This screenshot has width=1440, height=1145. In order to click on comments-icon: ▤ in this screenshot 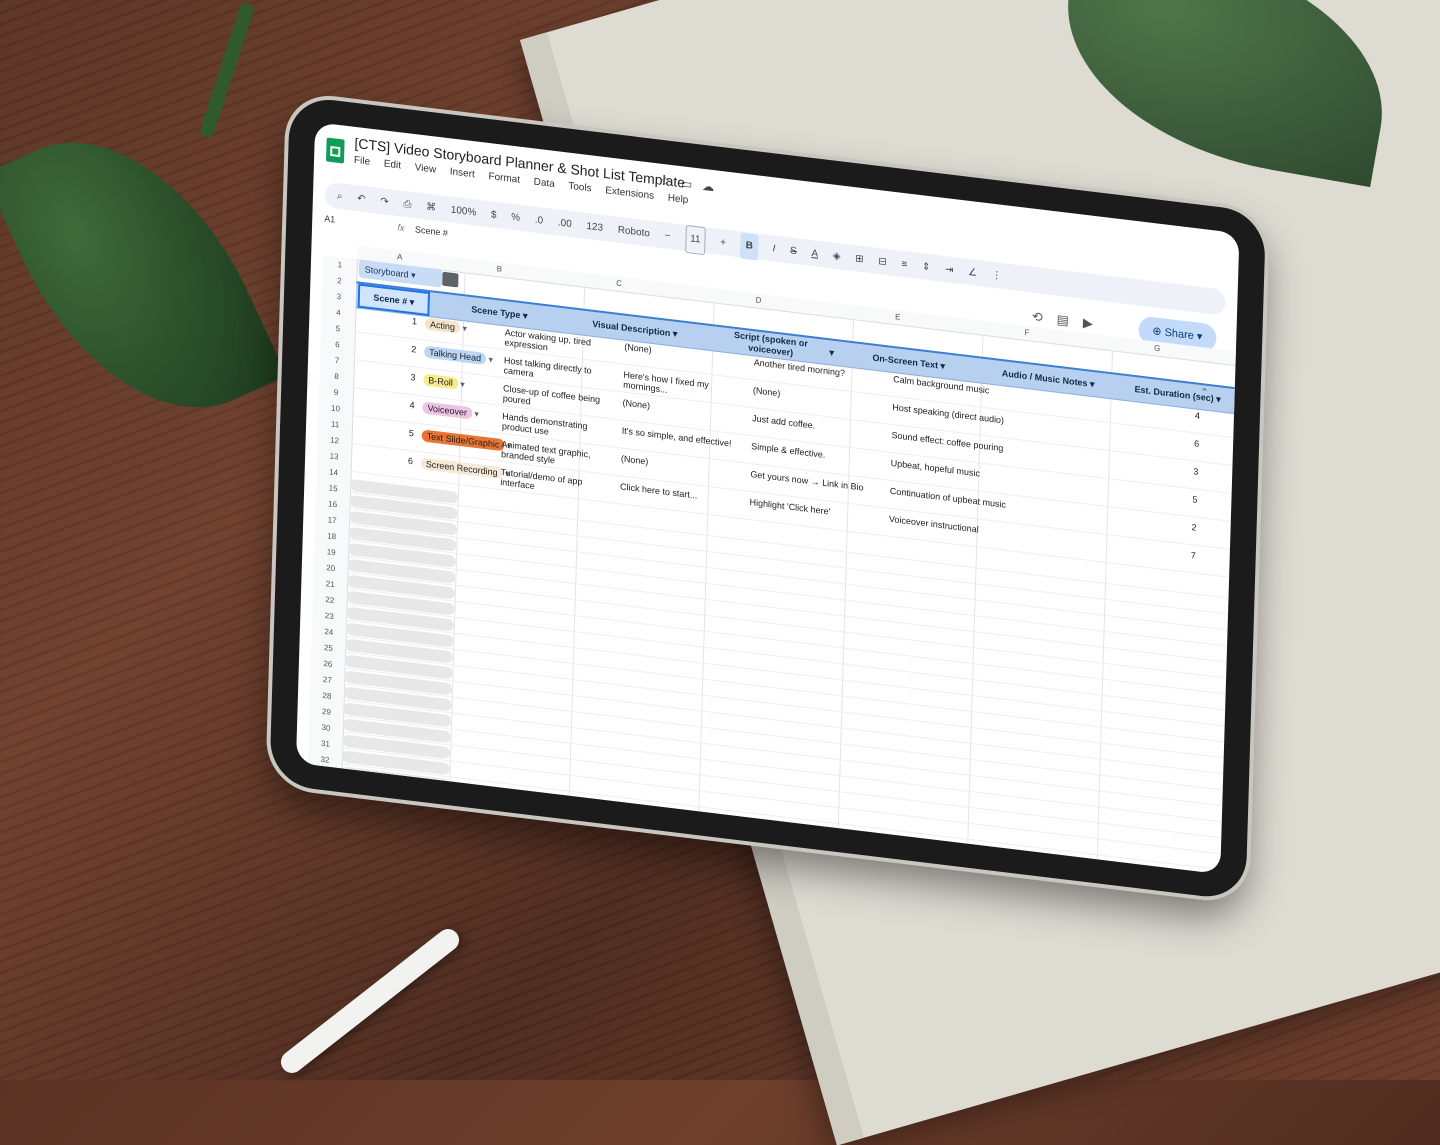, I will do `click(1069, 321)`.